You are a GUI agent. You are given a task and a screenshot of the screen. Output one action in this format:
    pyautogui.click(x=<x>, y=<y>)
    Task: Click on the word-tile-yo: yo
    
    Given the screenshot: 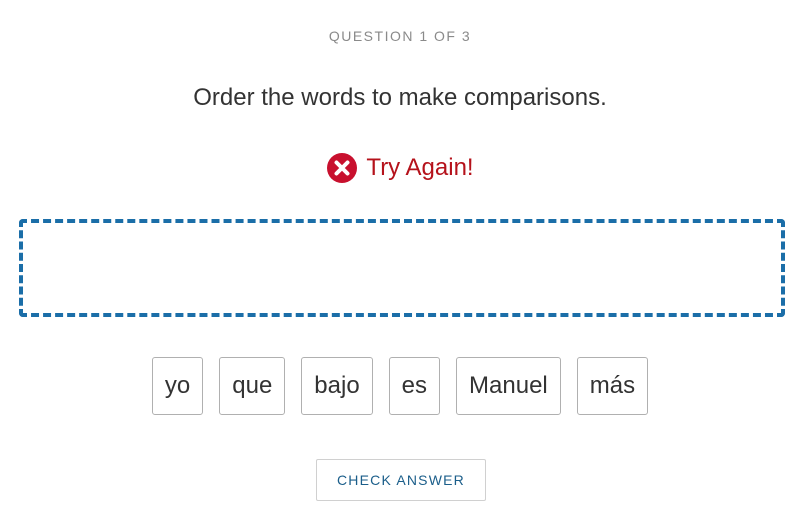 What is the action you would take?
    pyautogui.click(x=177, y=386)
    